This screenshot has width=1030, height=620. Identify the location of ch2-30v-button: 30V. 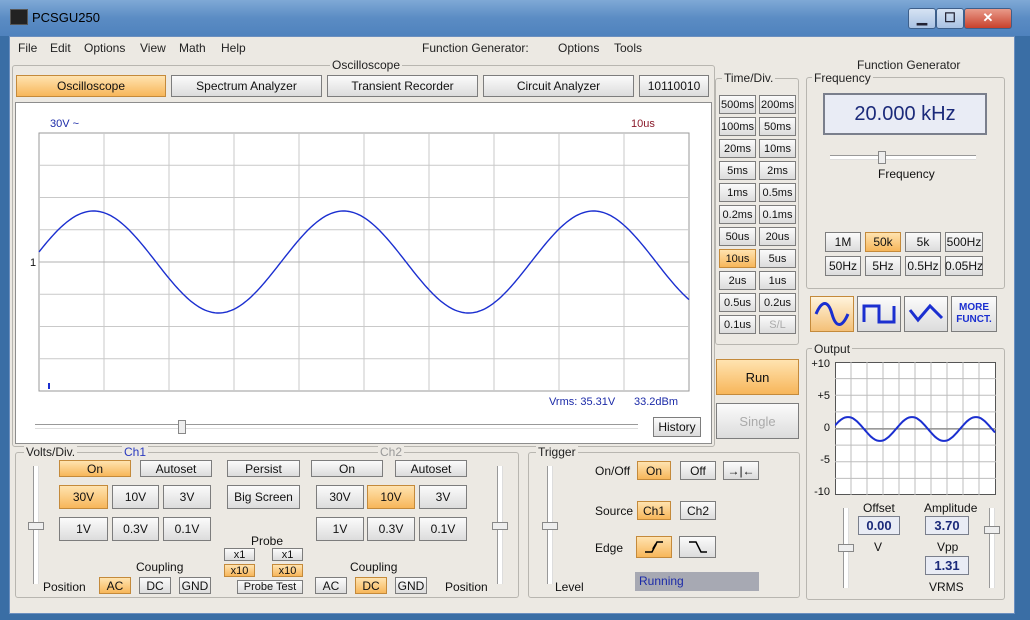
(340, 497).